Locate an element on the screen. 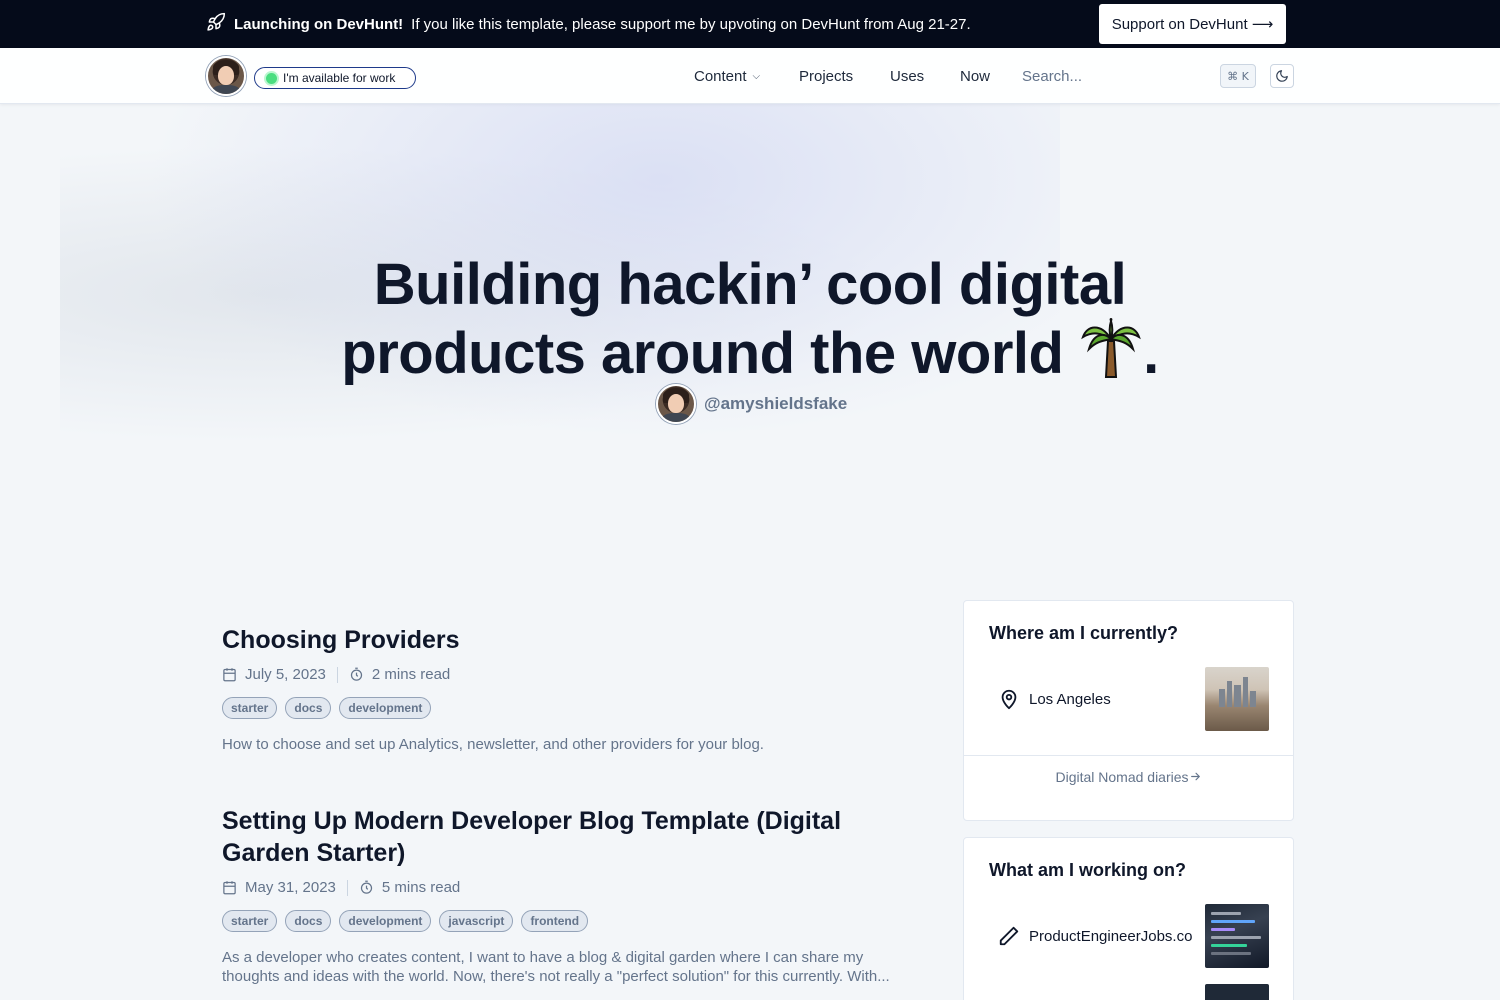  location-name: Los Angeles is located at coordinates (1070, 699).